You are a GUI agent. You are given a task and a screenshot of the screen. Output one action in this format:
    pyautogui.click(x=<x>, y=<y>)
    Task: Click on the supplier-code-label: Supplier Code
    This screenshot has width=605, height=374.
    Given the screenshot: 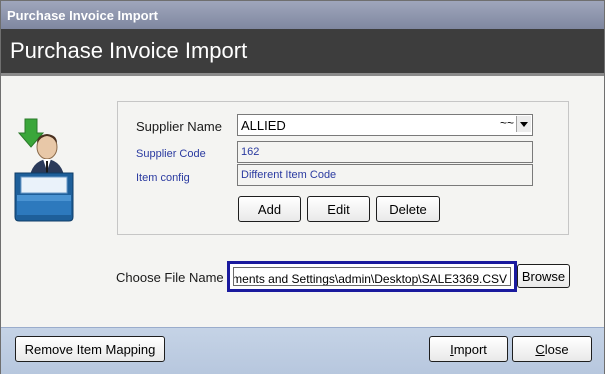 What is the action you would take?
    pyautogui.click(x=171, y=154)
    